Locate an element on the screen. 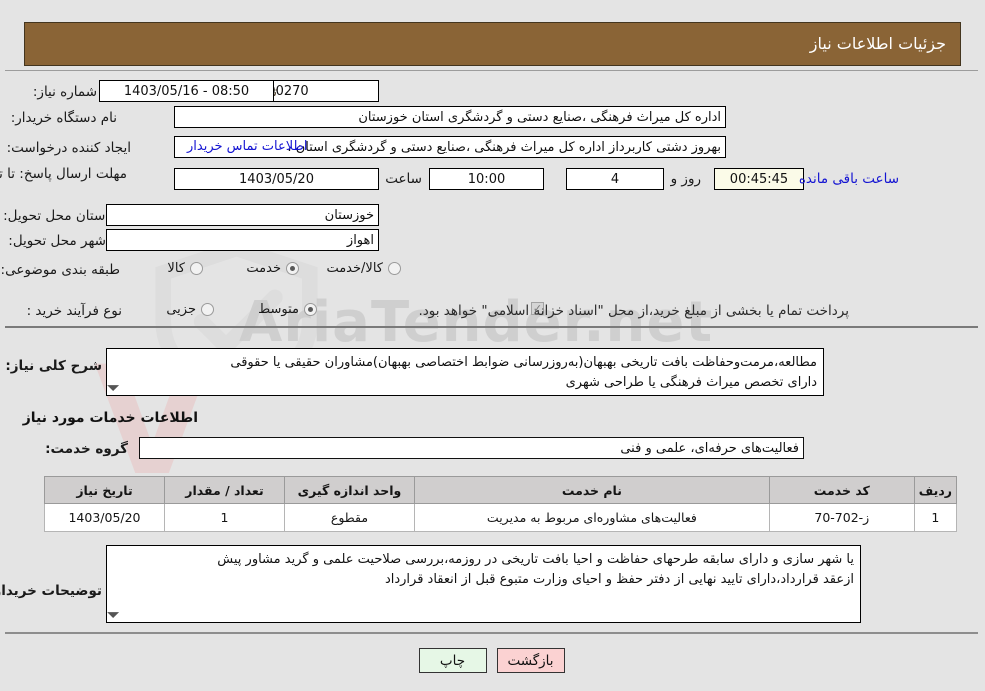 This screenshot has height=691, width=985. description-line-2: دارای تخصص میراث فرهنگی یا طراحی شهری is located at coordinates (692, 382).